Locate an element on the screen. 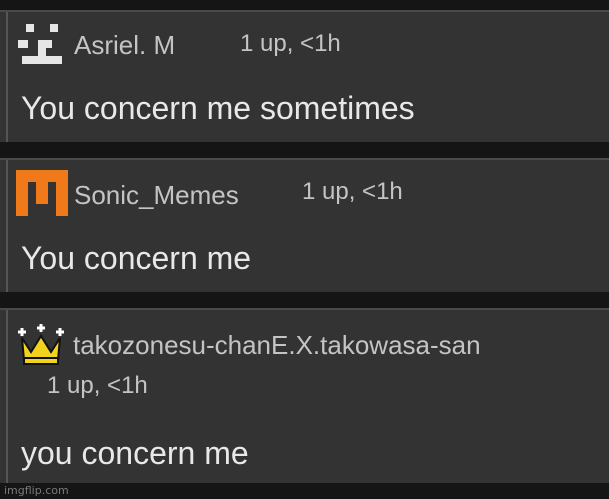 The width and height of the screenshot is (609, 499). crown-icon is located at coordinates (41, 345).